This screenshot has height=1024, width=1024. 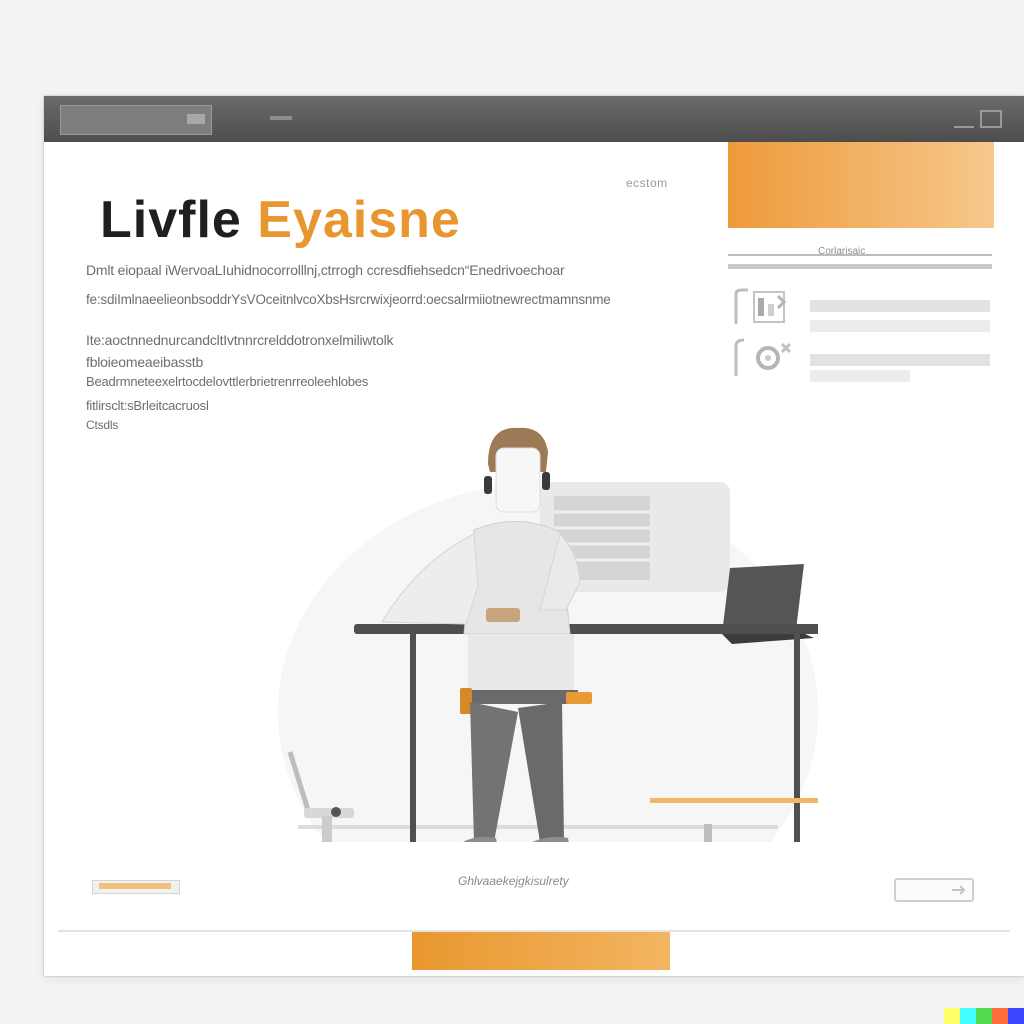 I want to click on color-strip, so click(x=984, y=1016).